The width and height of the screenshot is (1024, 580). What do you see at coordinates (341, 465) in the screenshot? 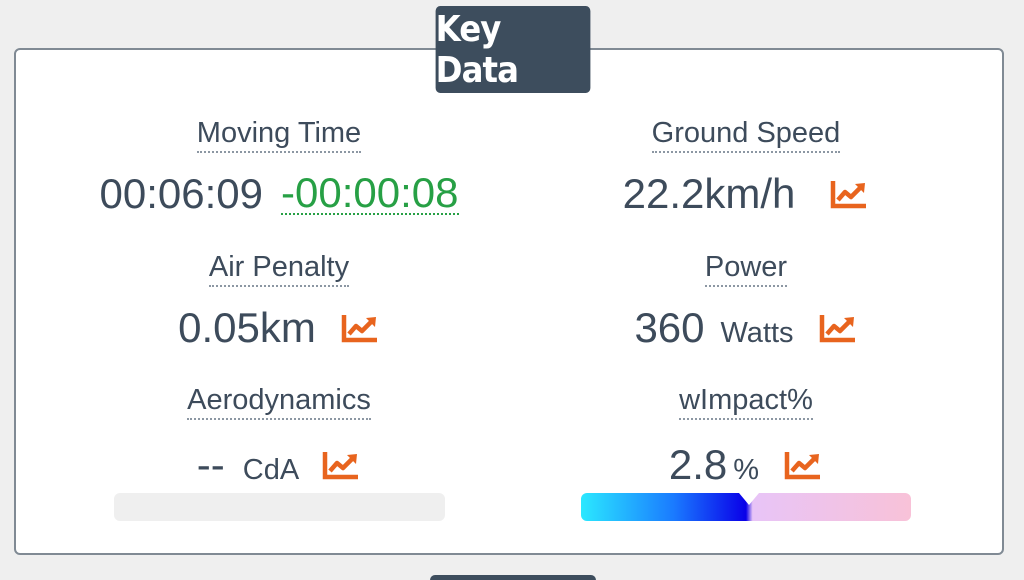
I see `aerodynamics-chart-icon` at bounding box center [341, 465].